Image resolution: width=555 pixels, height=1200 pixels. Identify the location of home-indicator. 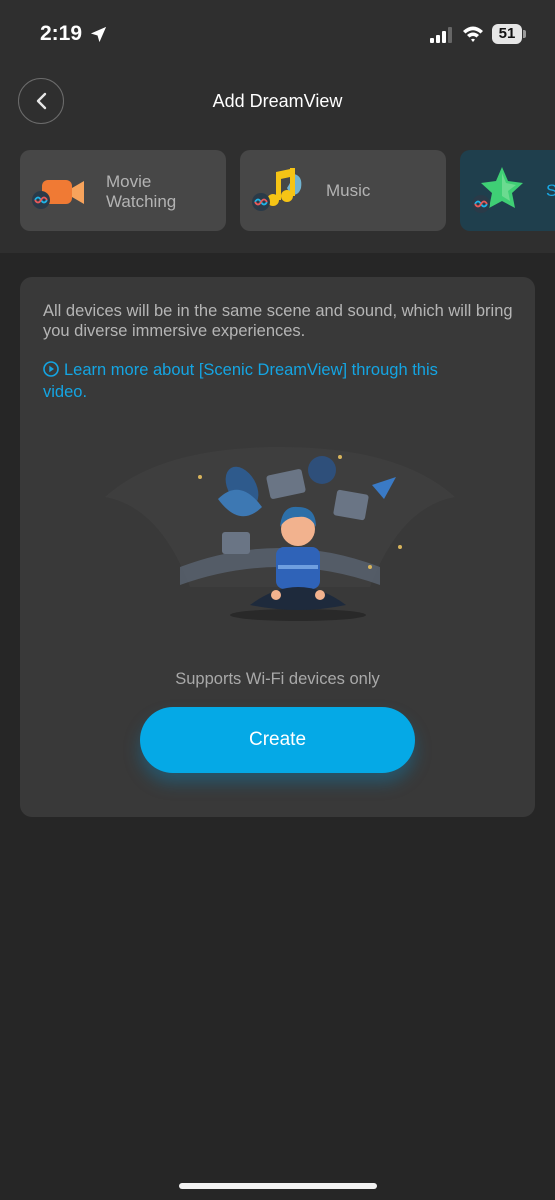
(278, 1186).